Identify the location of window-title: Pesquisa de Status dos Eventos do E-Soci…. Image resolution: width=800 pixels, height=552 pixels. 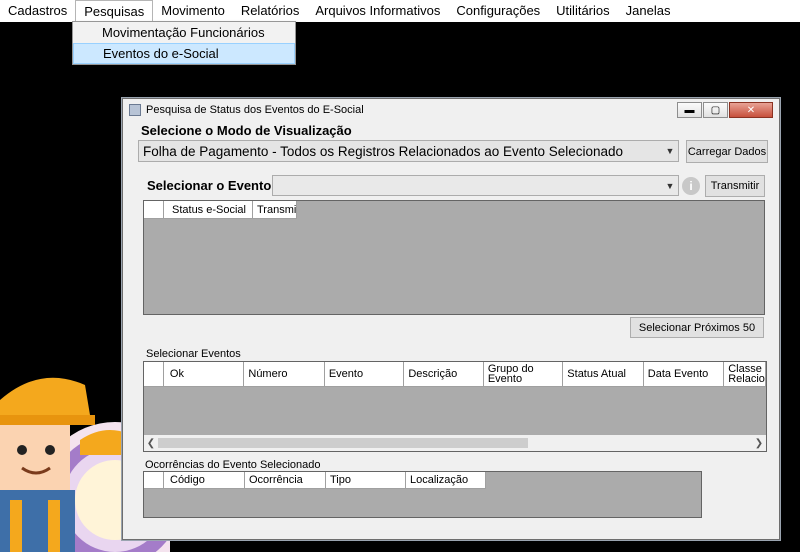
(255, 110).